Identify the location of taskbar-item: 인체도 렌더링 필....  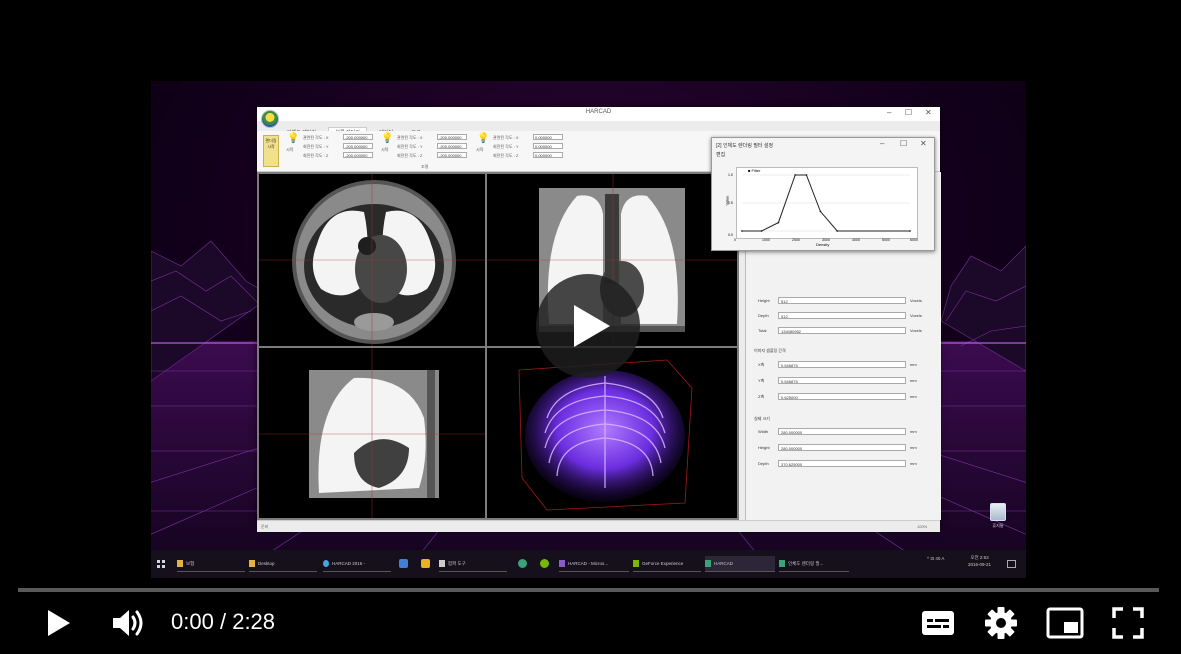
(814, 564).